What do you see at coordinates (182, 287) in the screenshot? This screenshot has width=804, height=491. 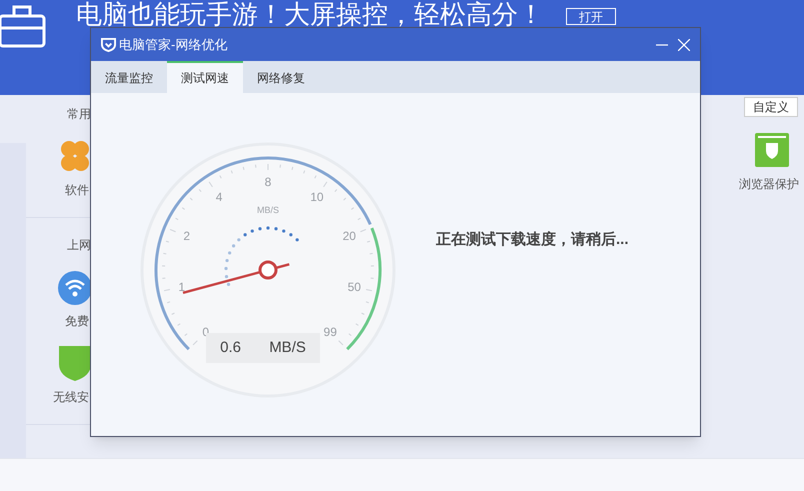 I see `scale-label: 1` at bounding box center [182, 287].